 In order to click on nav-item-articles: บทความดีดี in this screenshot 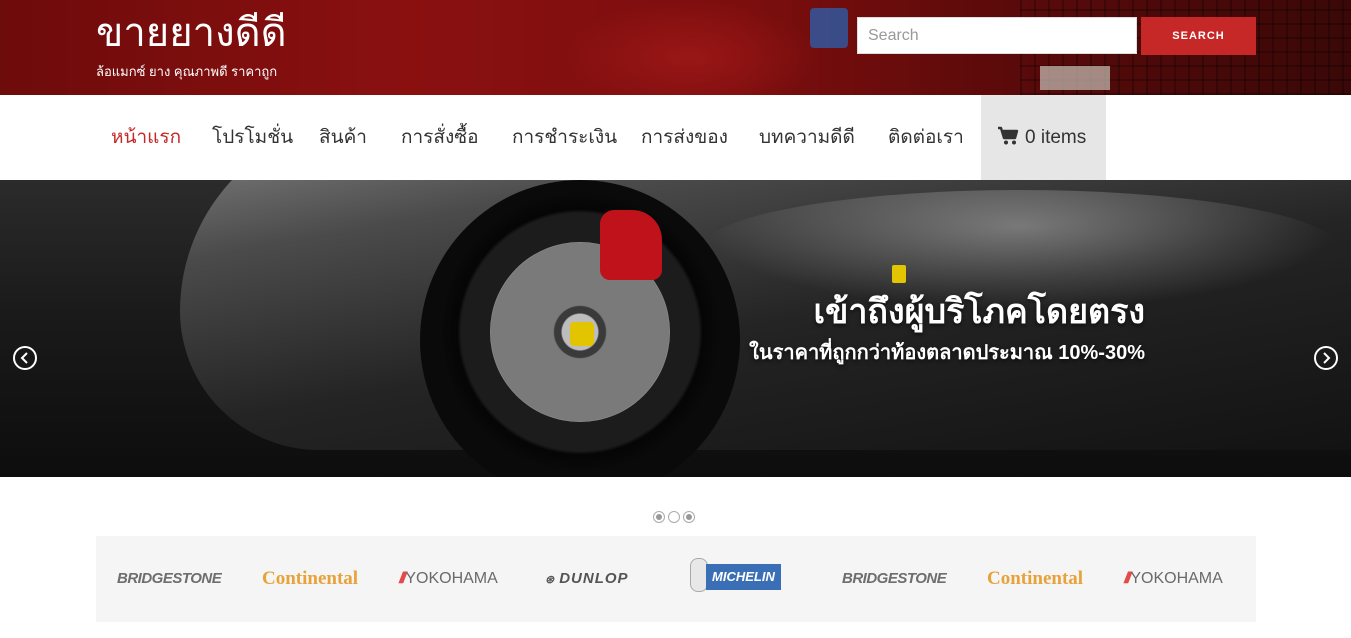, I will do `click(807, 137)`.